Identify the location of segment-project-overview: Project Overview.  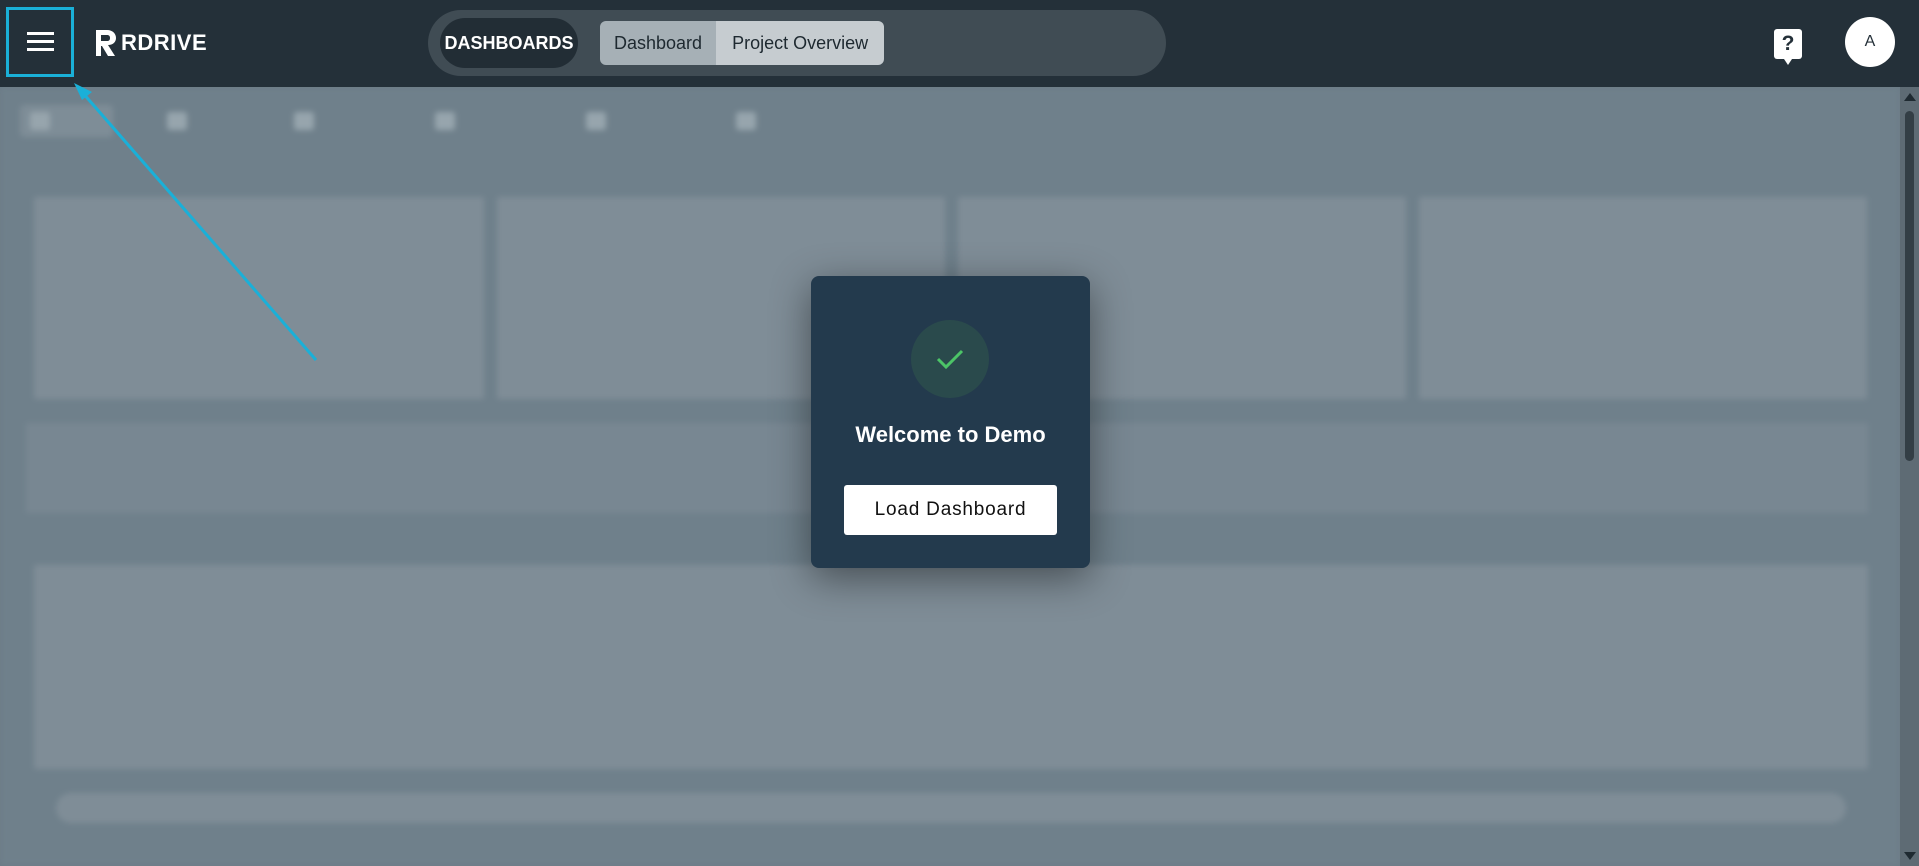
(800, 43).